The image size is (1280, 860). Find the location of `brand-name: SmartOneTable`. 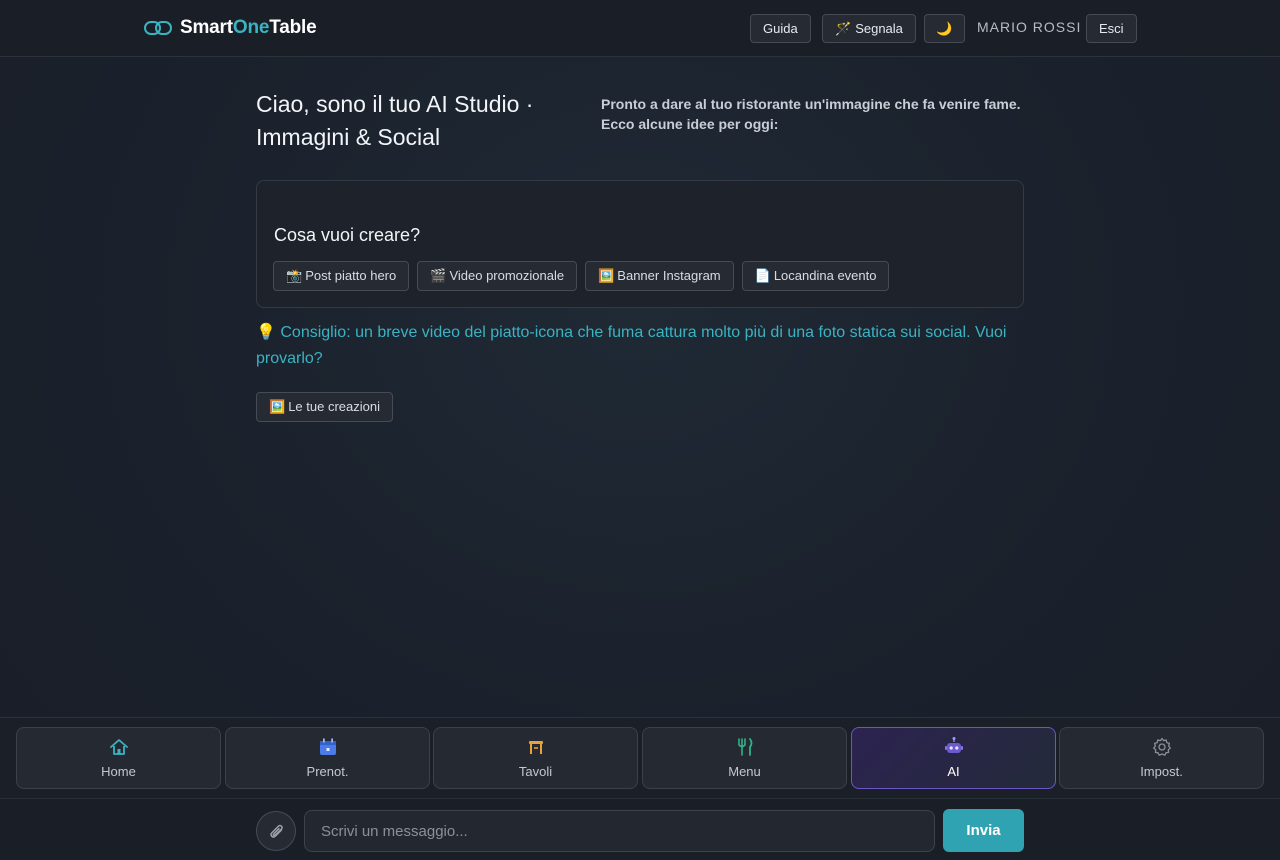

brand-name: SmartOneTable is located at coordinates (248, 27).